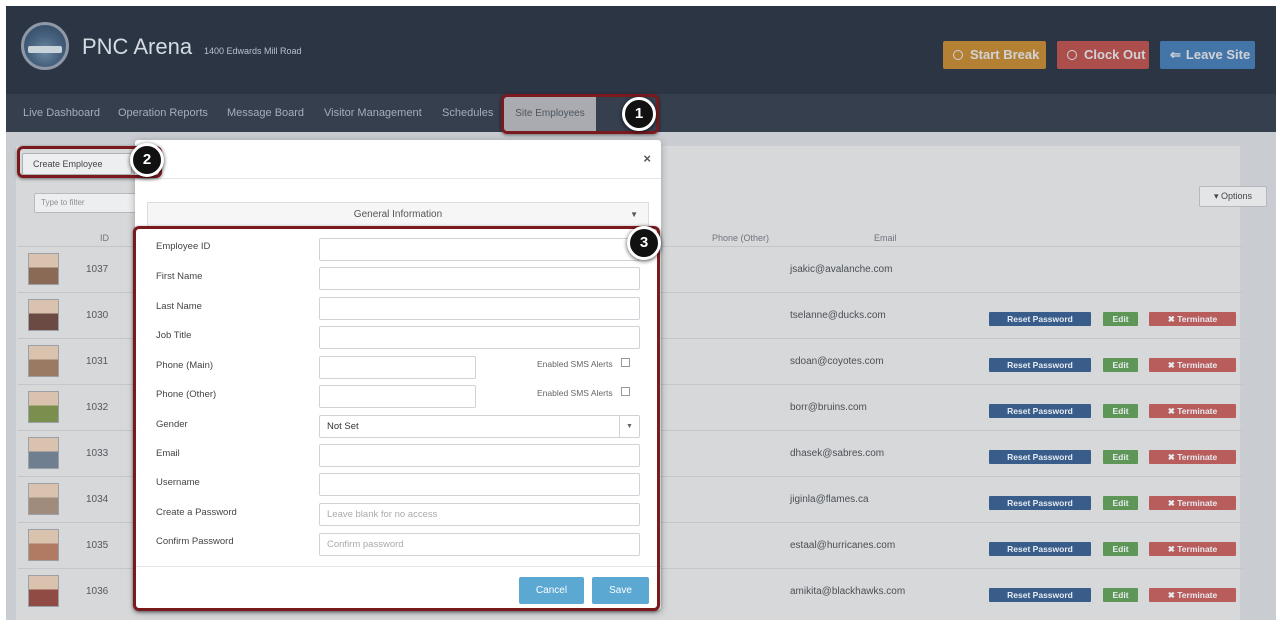 This screenshot has width=1282, height=626. Describe the element at coordinates (837, 361) in the screenshot. I see `employee-email-cell: sdoan@coyotes.com` at that location.